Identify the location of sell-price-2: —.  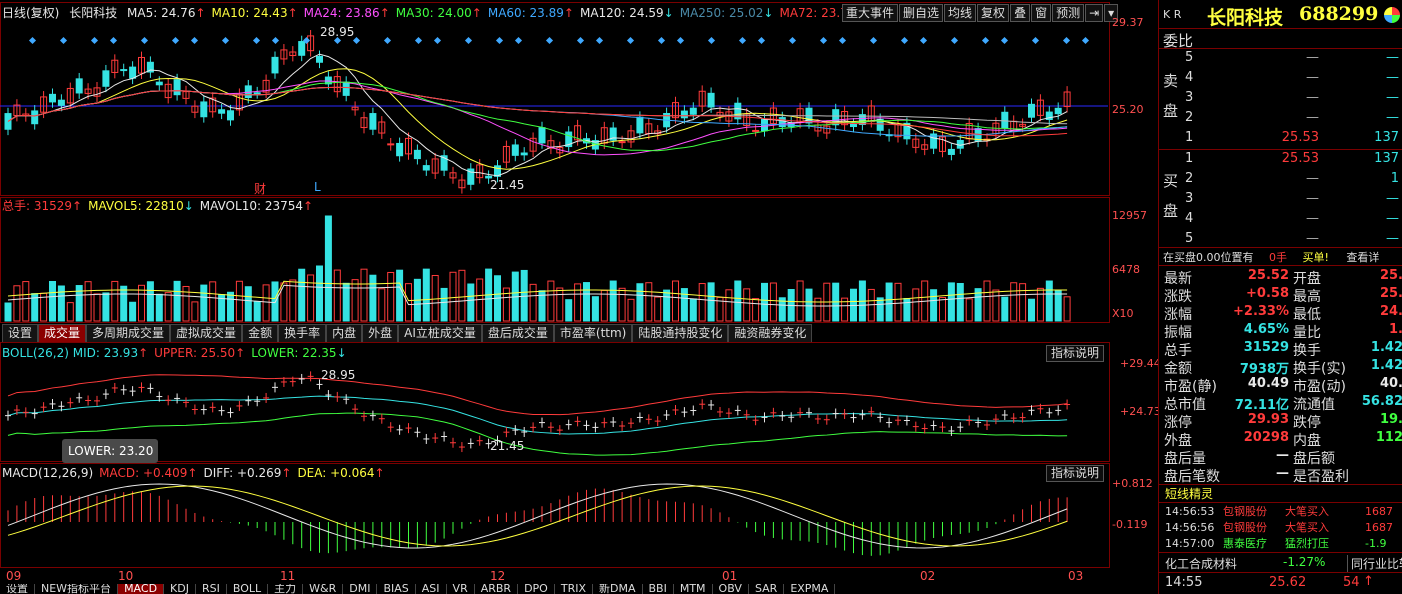
(1279, 117).